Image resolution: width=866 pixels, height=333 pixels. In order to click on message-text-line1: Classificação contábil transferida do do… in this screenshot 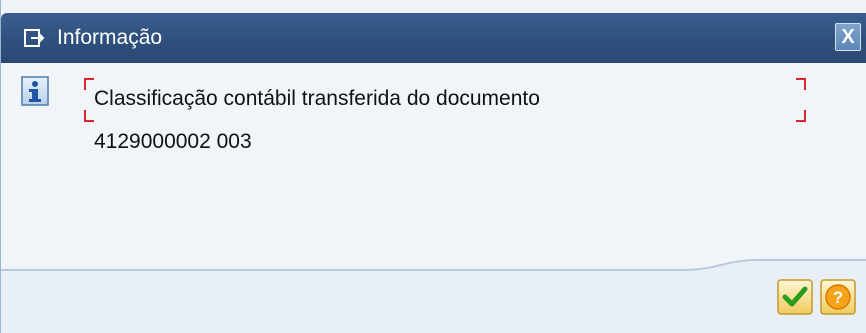, I will do `click(317, 98)`.